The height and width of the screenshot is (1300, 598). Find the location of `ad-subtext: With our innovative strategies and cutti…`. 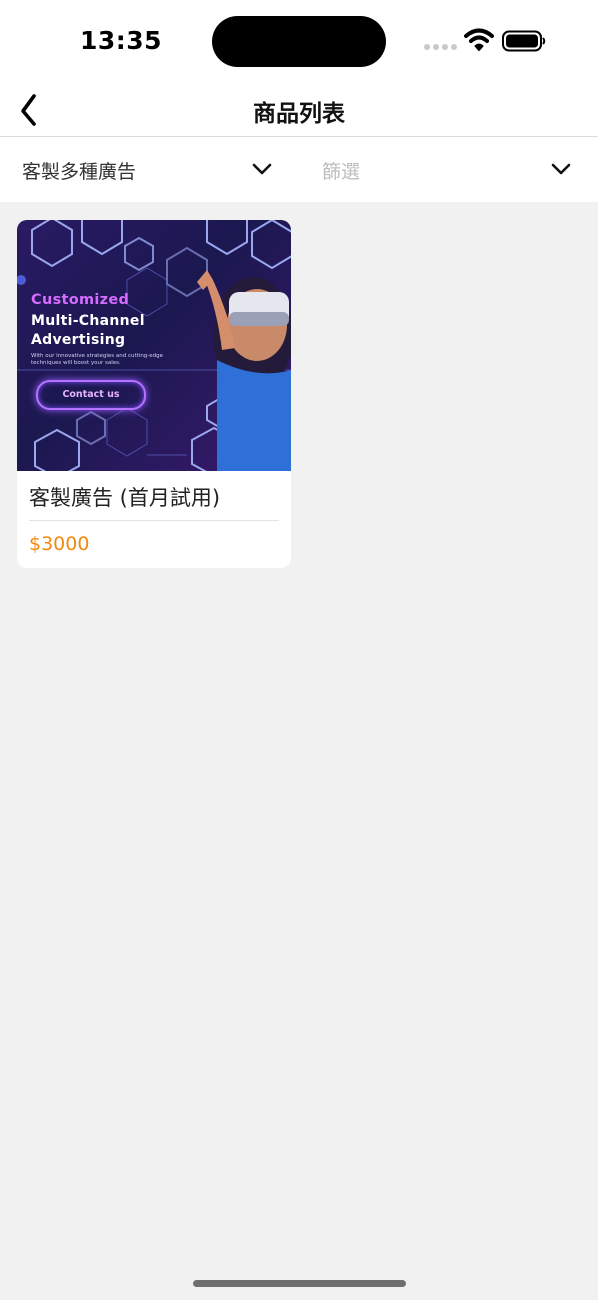

ad-subtext: With our innovative strategies and cutti… is located at coordinates (97, 359).